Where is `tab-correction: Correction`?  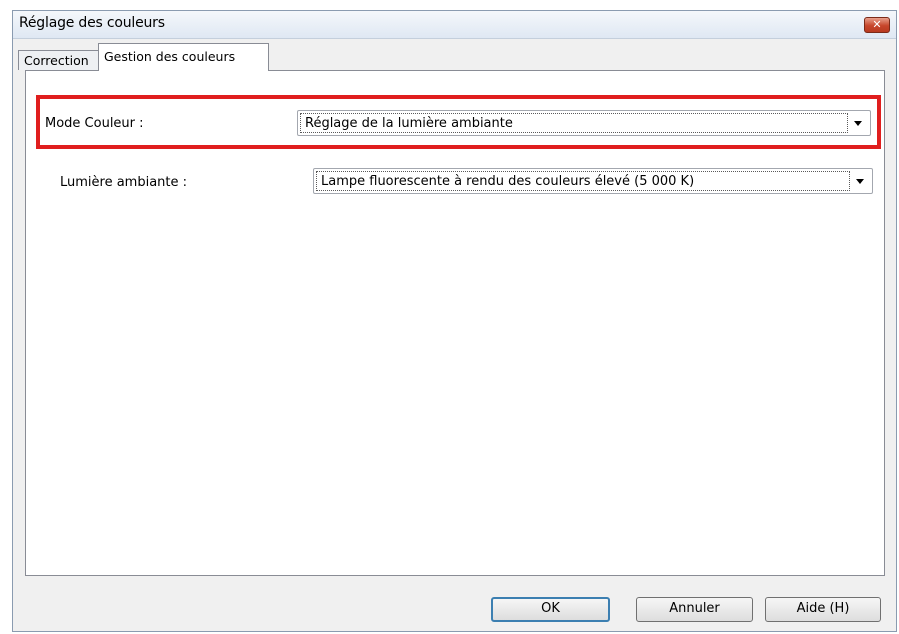
tab-correction: Correction is located at coordinates (59, 60).